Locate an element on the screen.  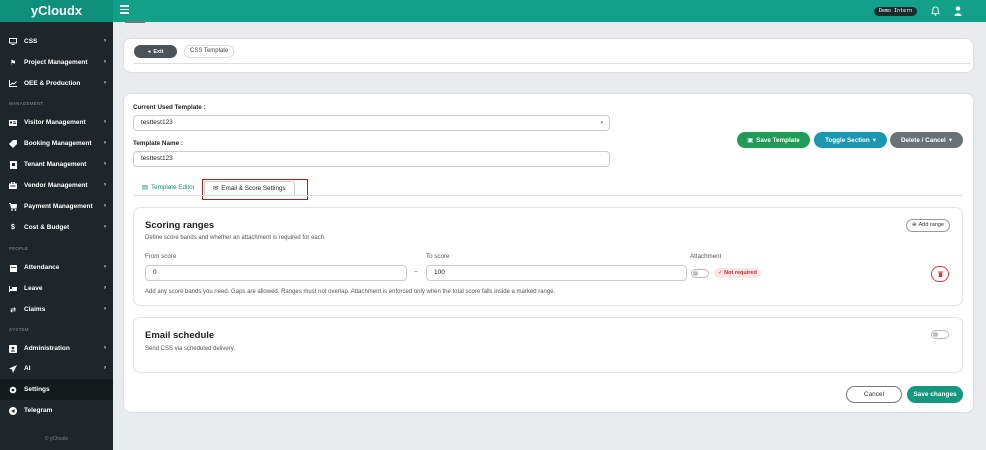
trash-icon is located at coordinates (940, 274).